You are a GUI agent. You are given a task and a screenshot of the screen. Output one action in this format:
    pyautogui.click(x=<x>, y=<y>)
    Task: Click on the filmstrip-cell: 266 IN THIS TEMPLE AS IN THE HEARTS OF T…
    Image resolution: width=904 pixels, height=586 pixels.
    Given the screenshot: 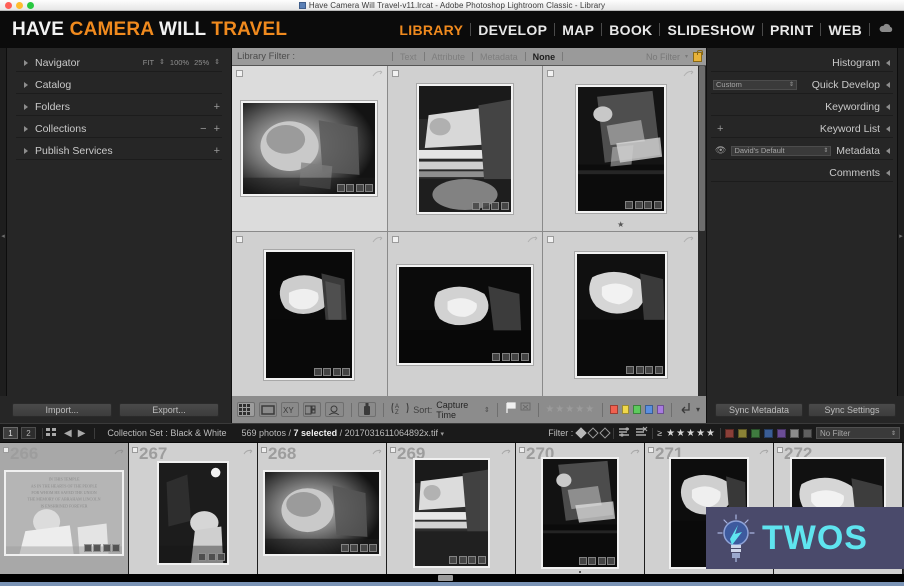 What is the action you would take?
    pyautogui.click(x=64, y=508)
    